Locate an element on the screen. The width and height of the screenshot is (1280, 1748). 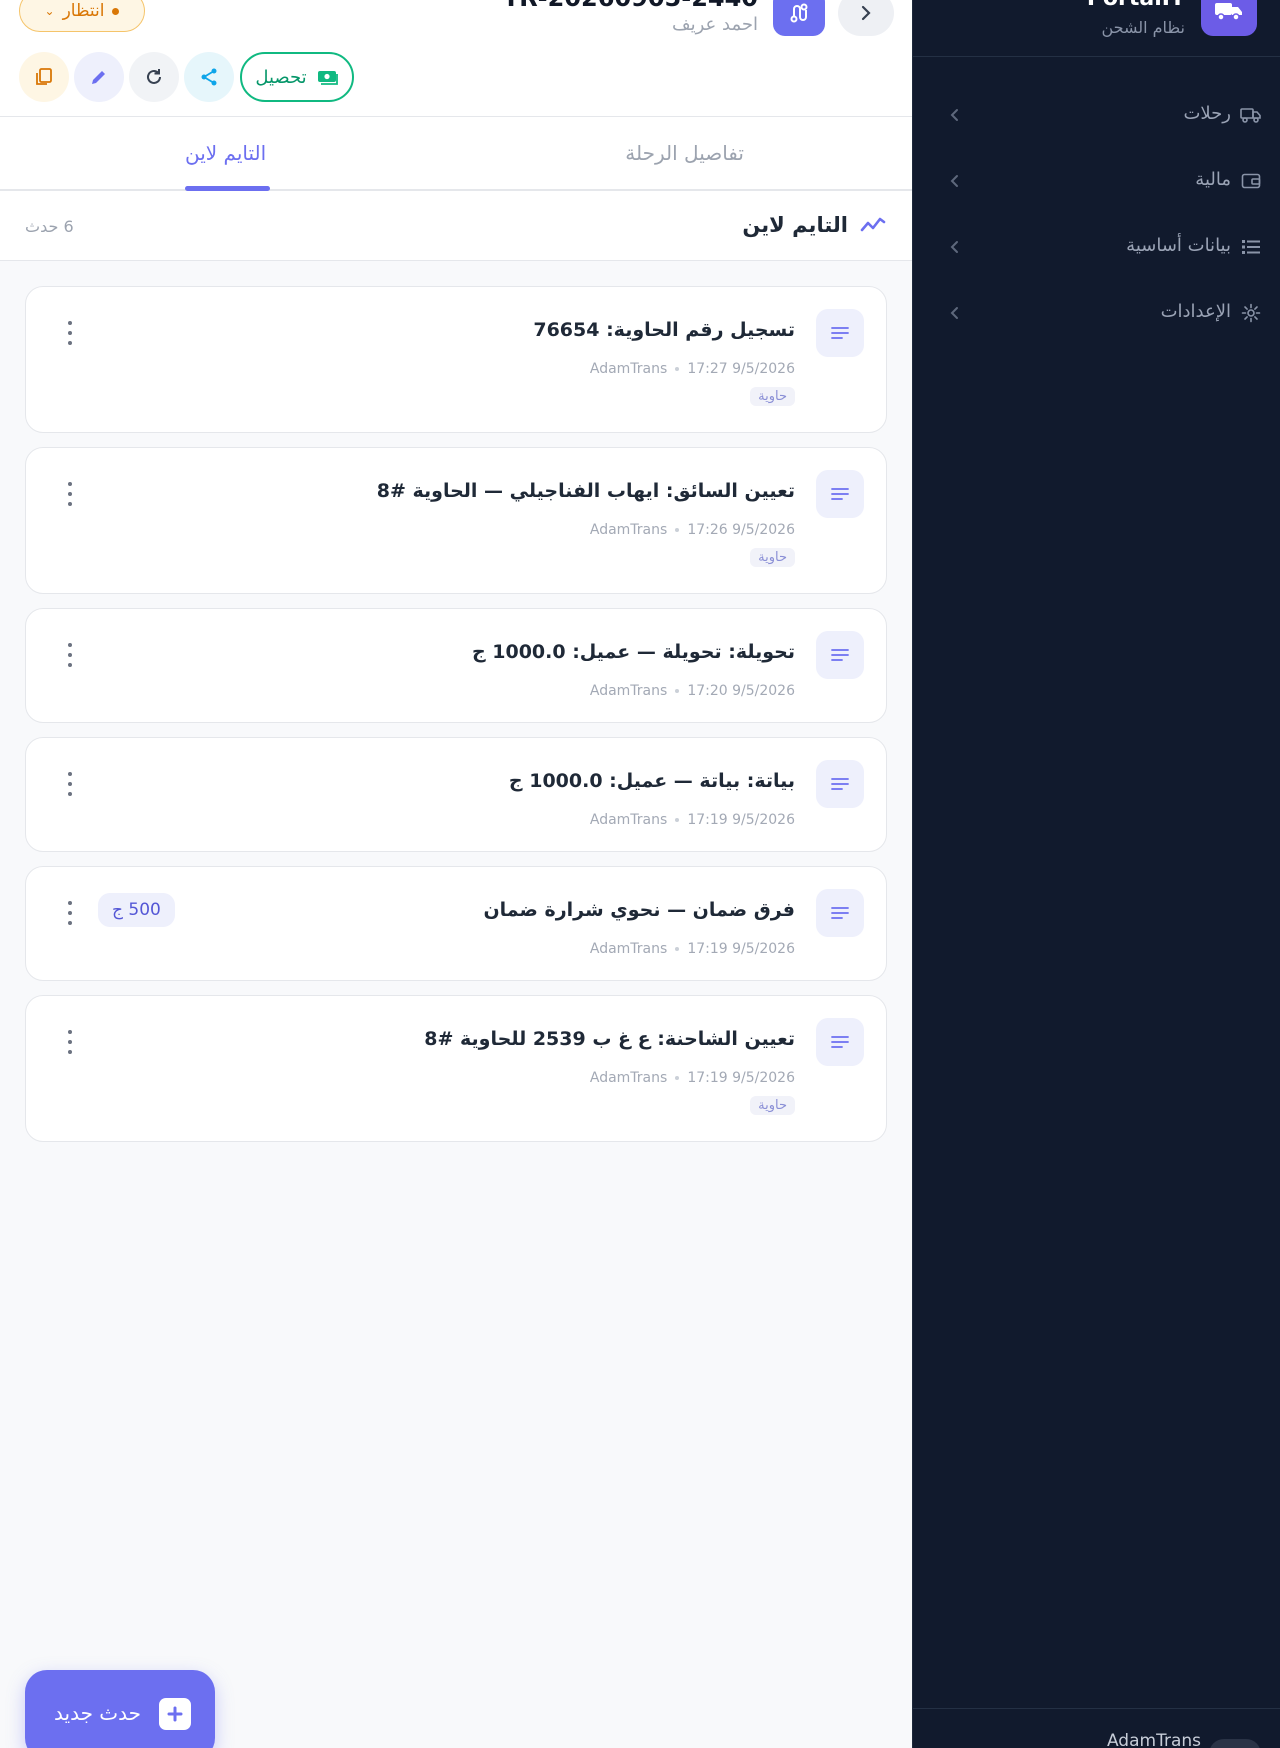
tab-timeline: التايم لاين is located at coordinates (225, 153).